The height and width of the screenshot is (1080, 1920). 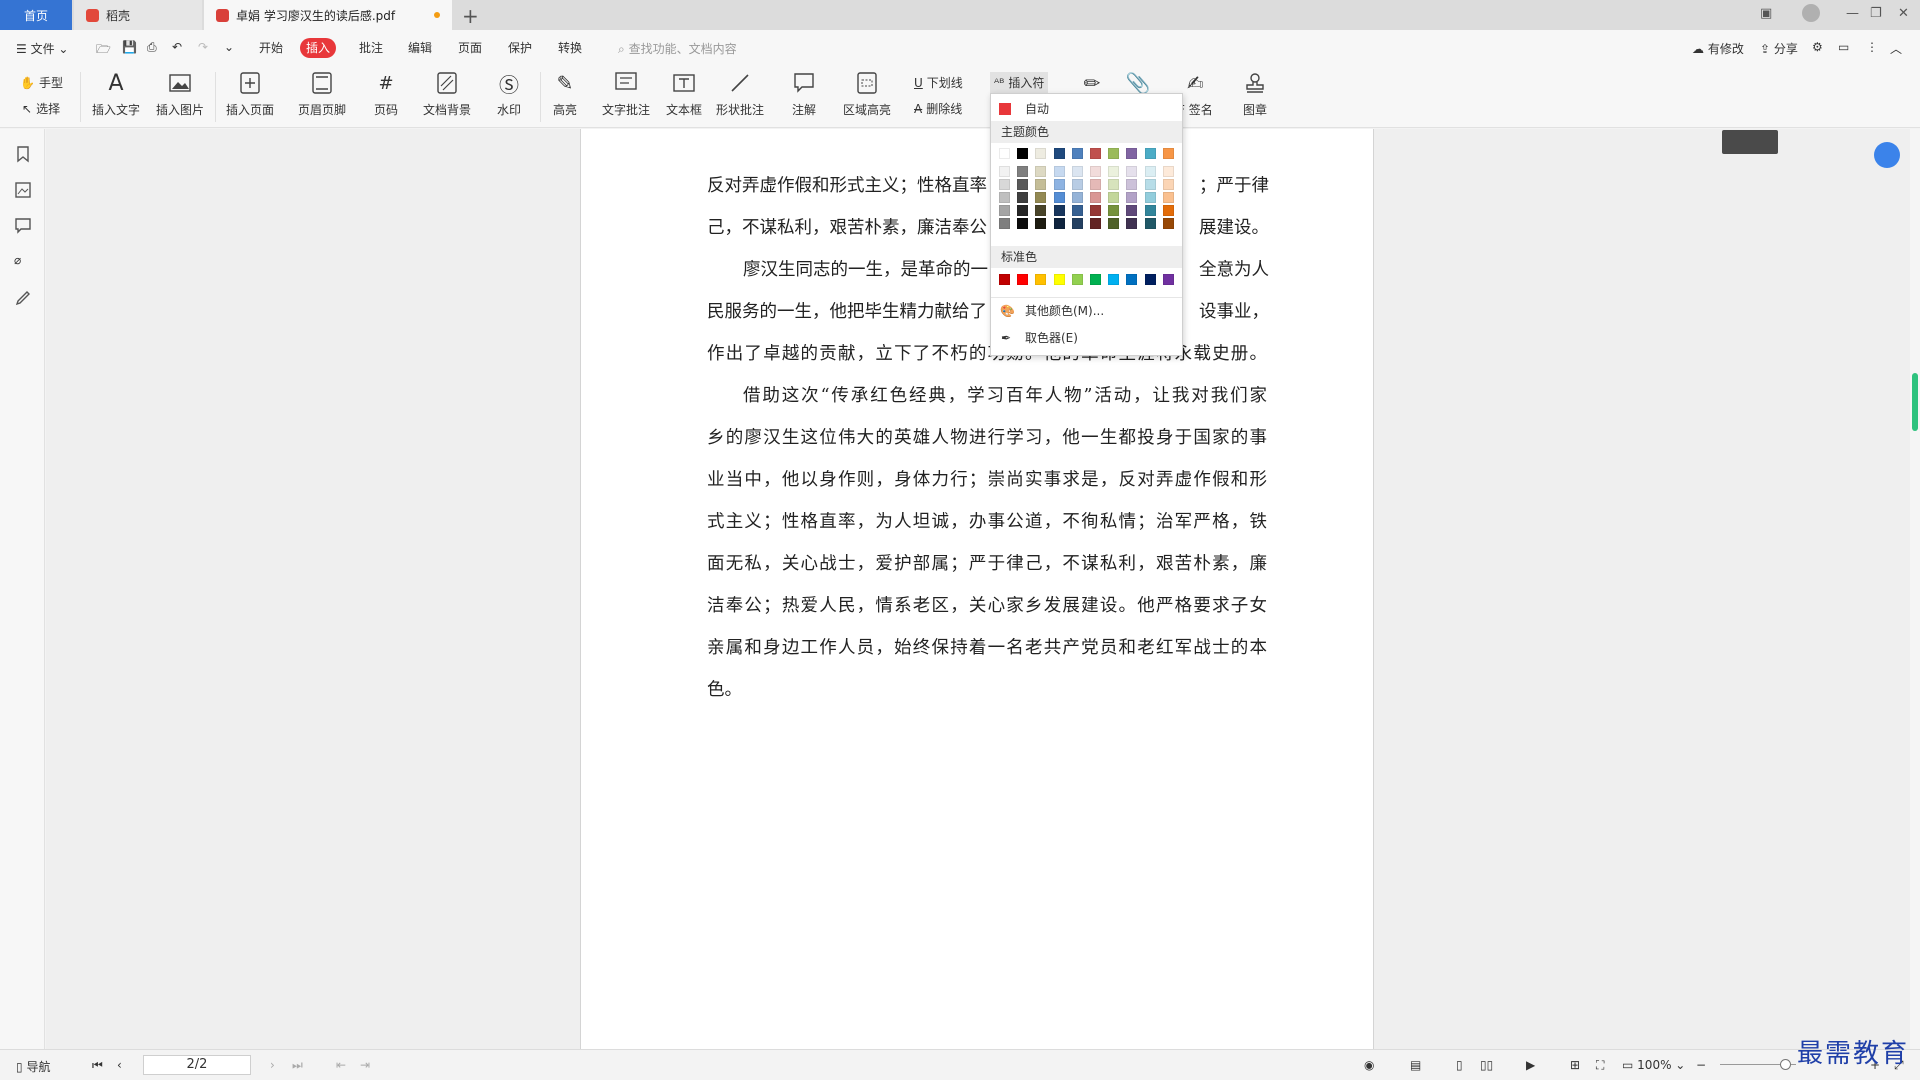 What do you see at coordinates (23, 154) in the screenshot?
I see `bookmark-icon` at bounding box center [23, 154].